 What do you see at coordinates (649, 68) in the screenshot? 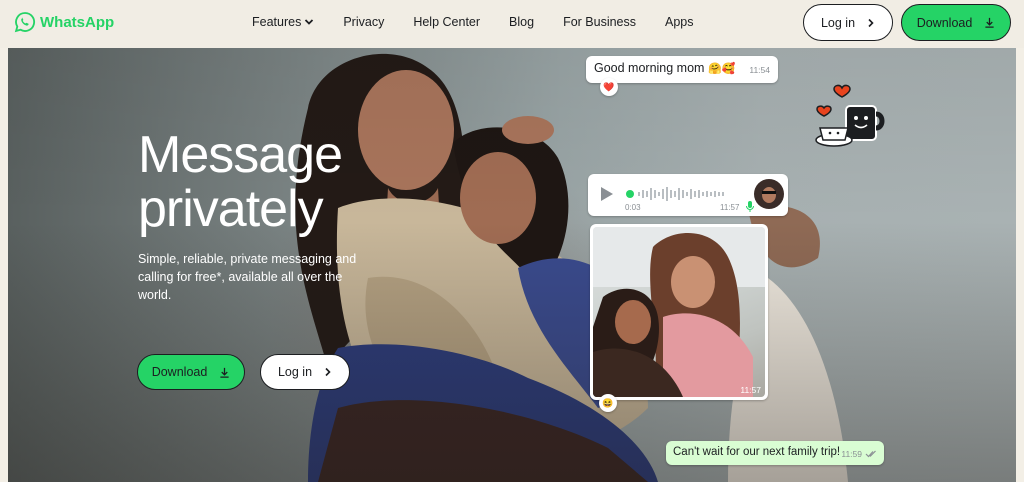
I see `message-text: Good morning mom` at bounding box center [649, 68].